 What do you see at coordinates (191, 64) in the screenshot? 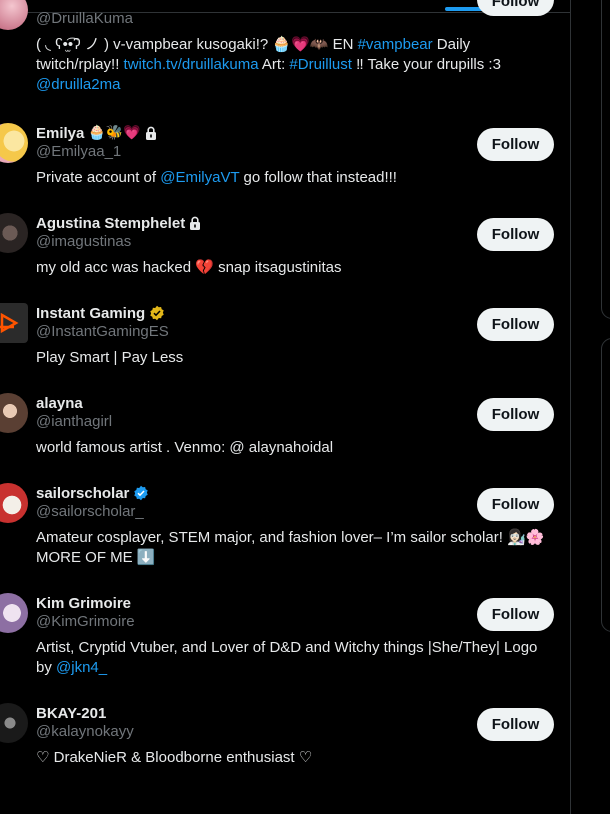
I see `external-link: twitch.tv/druillakuma` at bounding box center [191, 64].